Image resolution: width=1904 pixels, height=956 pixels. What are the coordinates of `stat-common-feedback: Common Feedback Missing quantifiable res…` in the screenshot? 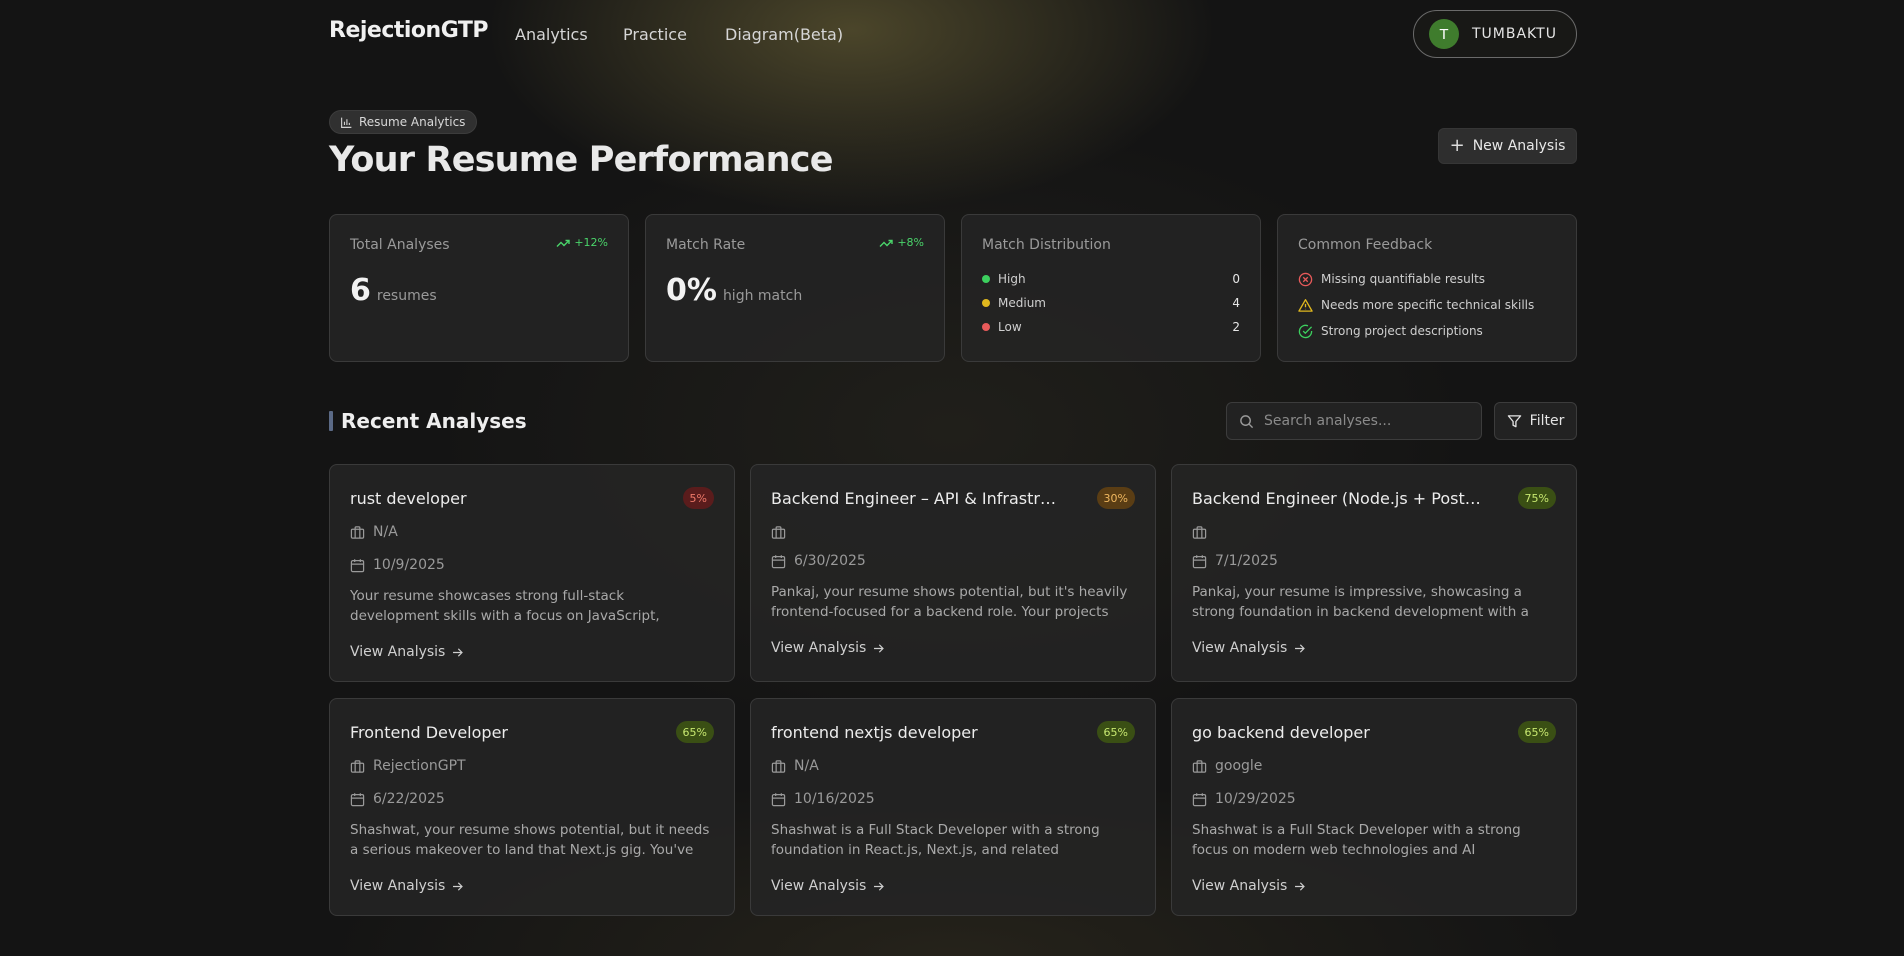 It's located at (1427, 288).